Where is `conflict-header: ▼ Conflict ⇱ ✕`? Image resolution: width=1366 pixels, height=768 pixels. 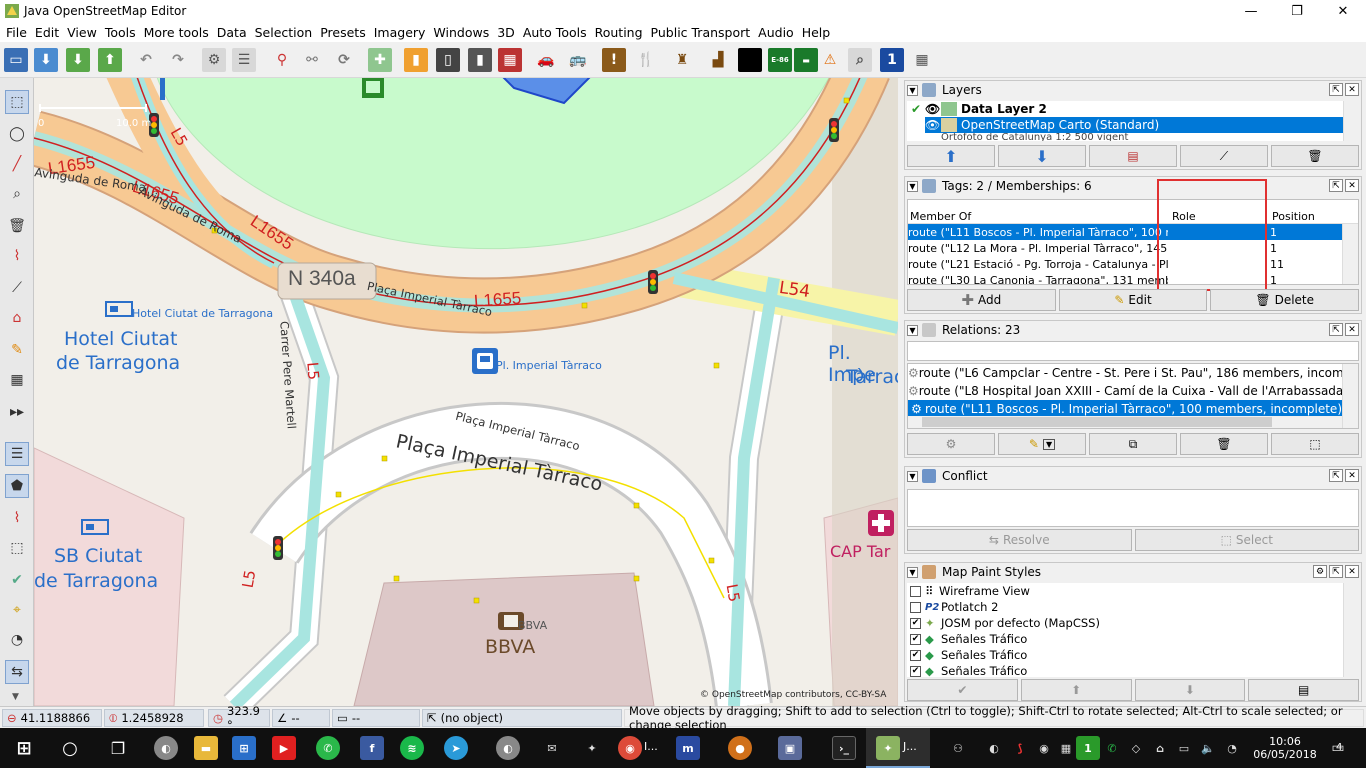
conflict-header: ▼ Conflict ⇱ ✕ is located at coordinates (1133, 476).